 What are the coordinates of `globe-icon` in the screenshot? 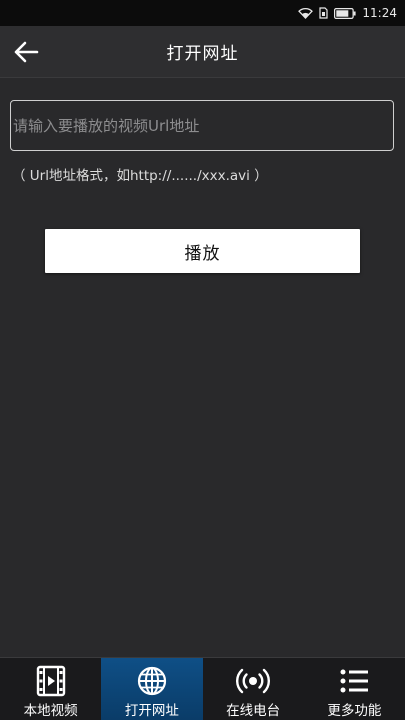 It's located at (151, 681).